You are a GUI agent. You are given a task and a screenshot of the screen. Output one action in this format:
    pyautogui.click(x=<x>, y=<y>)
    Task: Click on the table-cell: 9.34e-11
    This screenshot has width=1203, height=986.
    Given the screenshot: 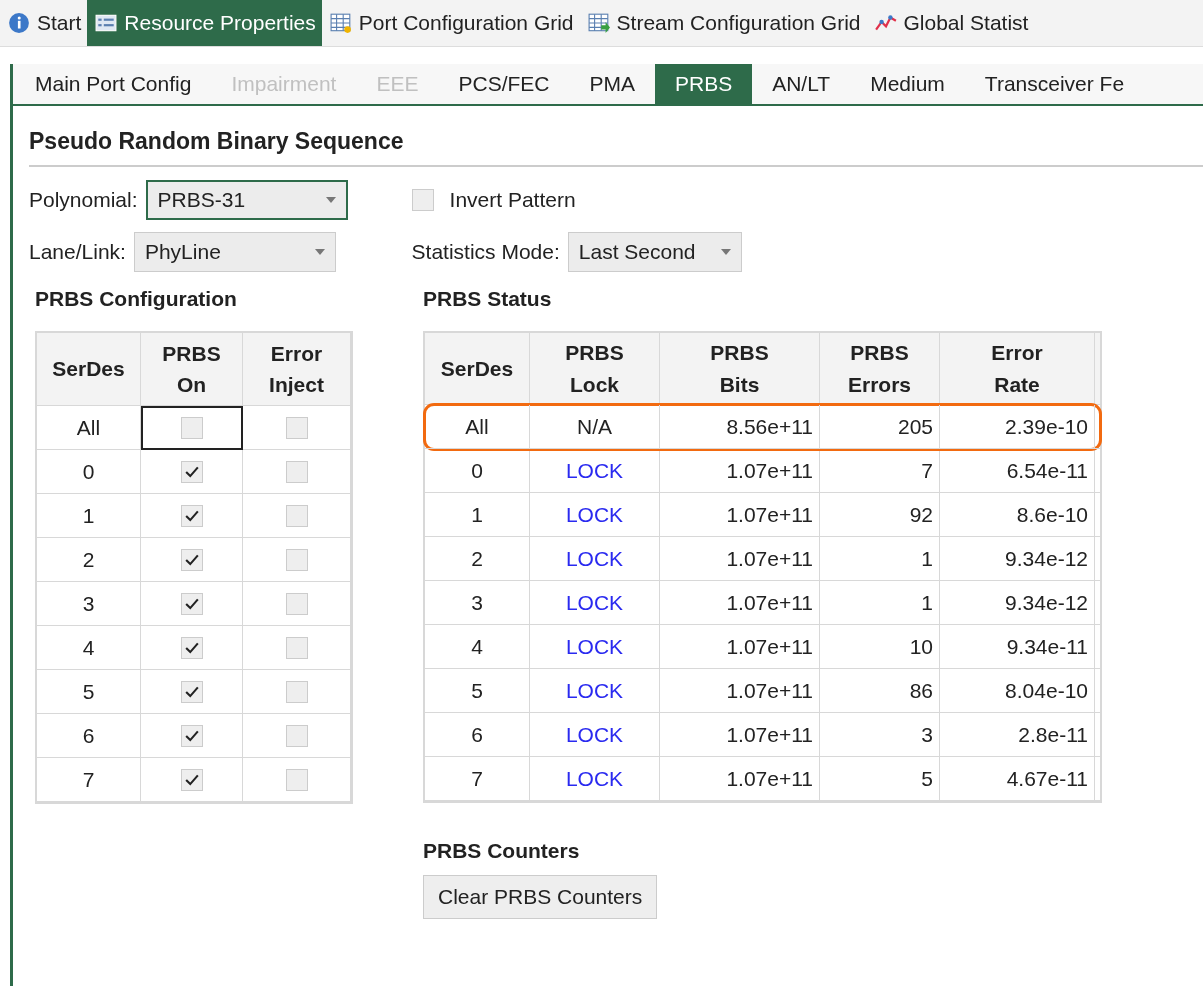 What is the action you would take?
    pyautogui.click(x=1017, y=647)
    